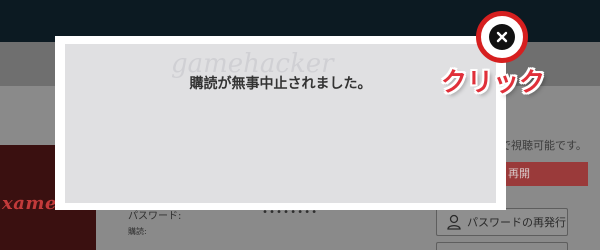  Describe the element at coordinates (516, 222) in the screenshot. I see `reissue-password-label: パスワードの再発行` at that location.